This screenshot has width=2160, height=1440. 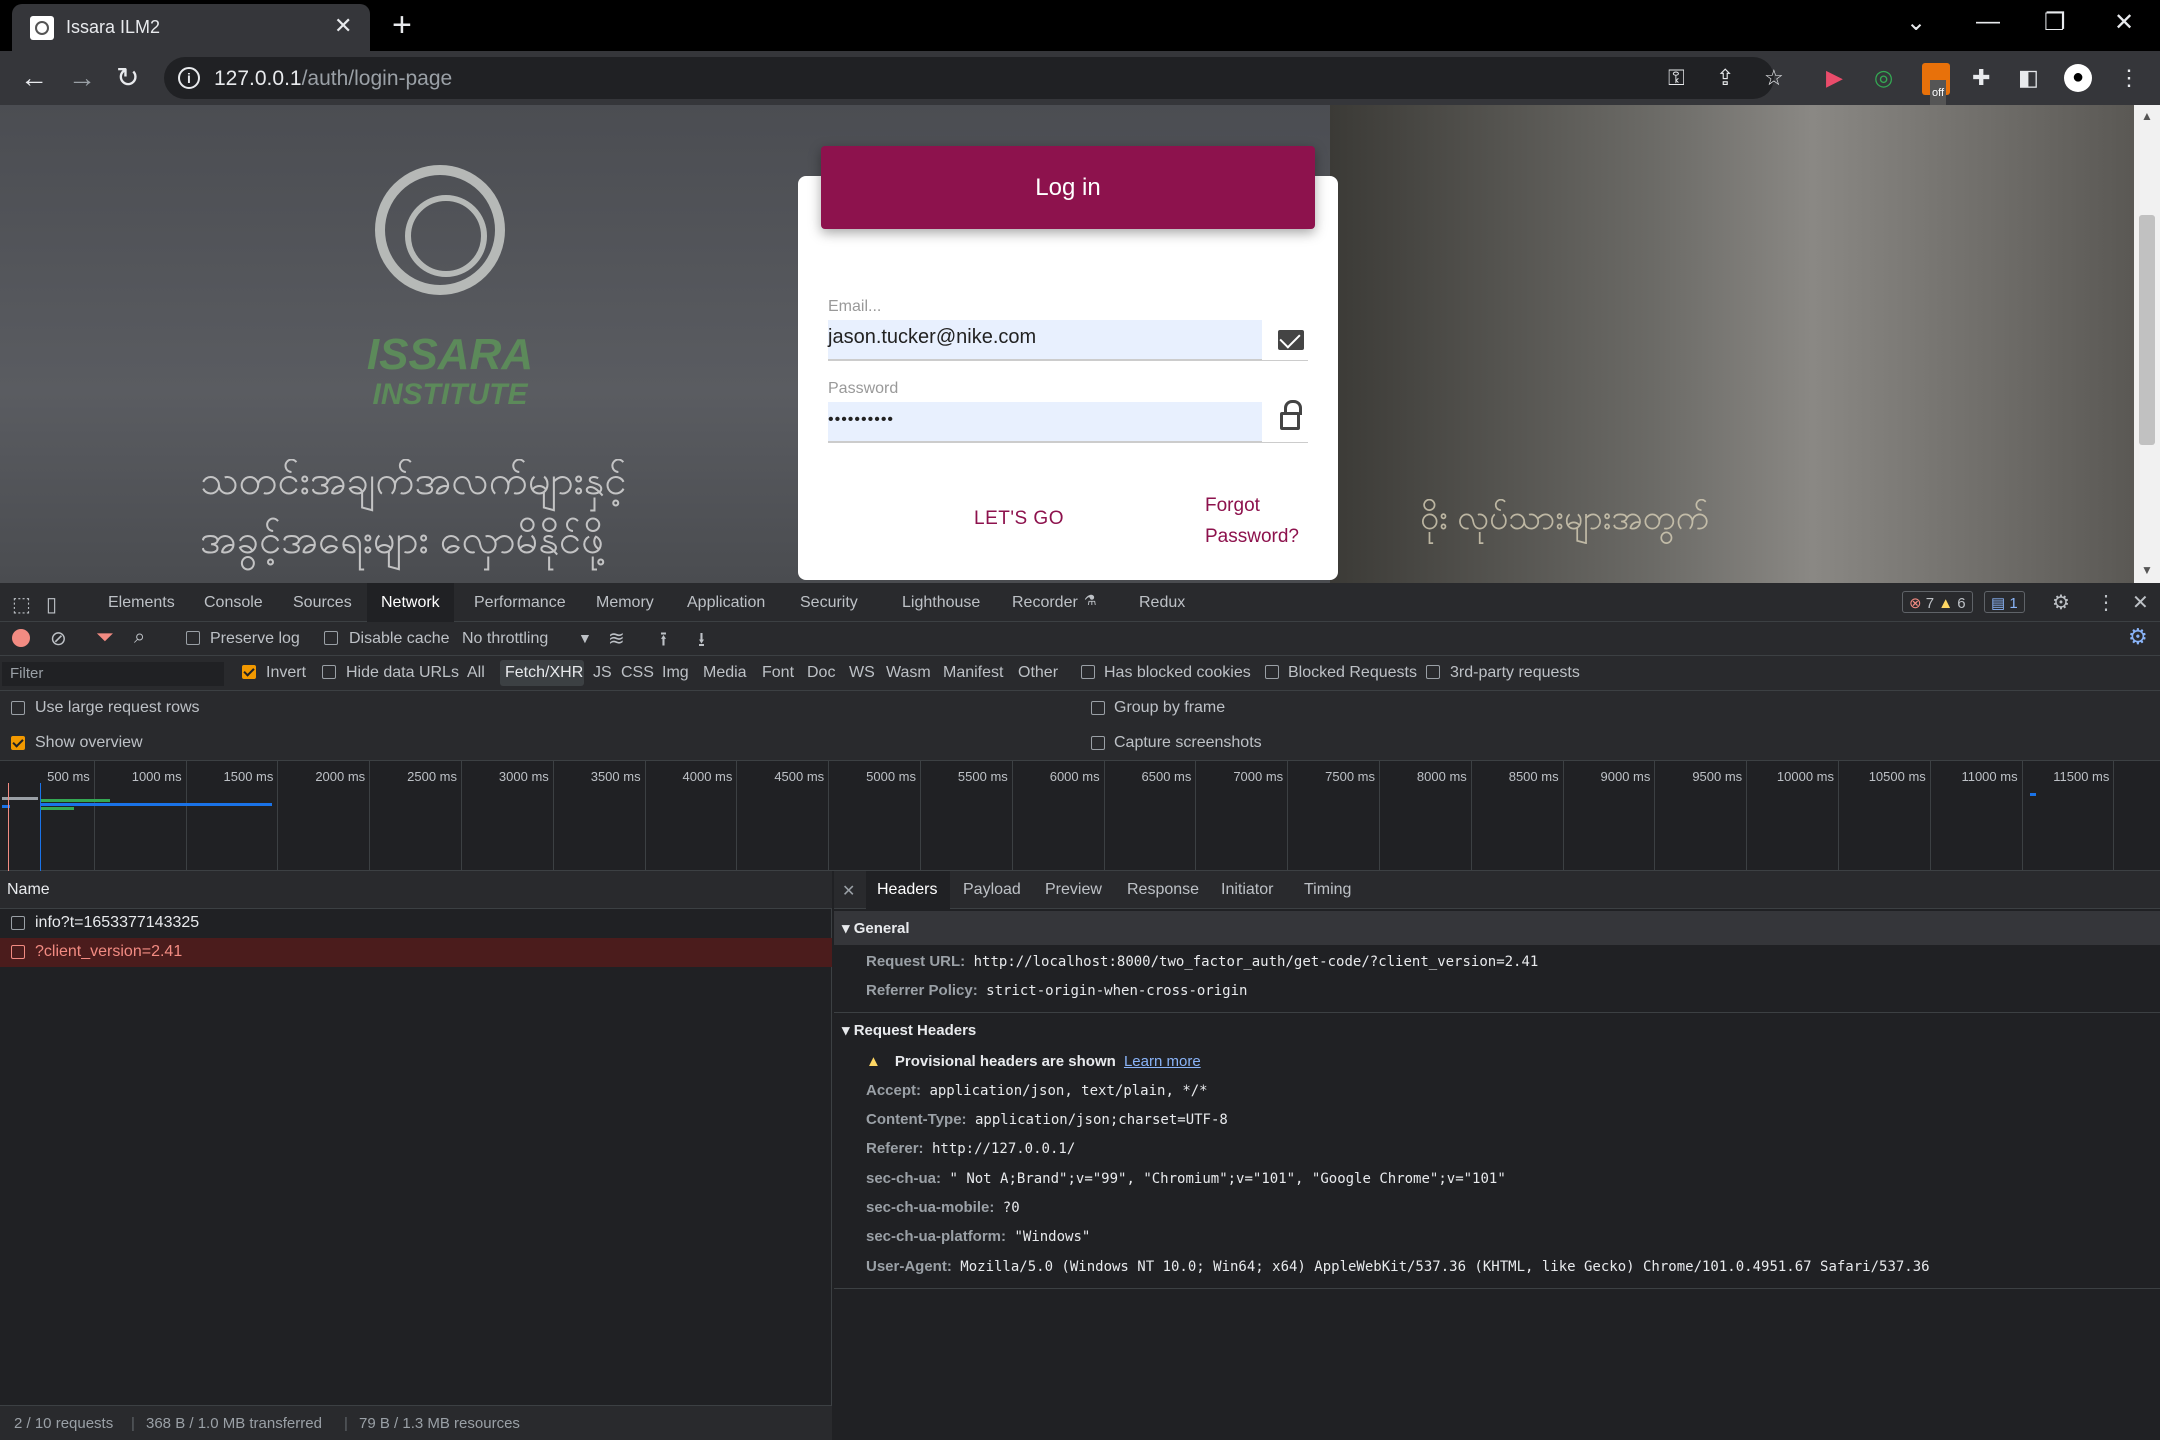 I want to click on request-list-header: Name, so click(x=416, y=890).